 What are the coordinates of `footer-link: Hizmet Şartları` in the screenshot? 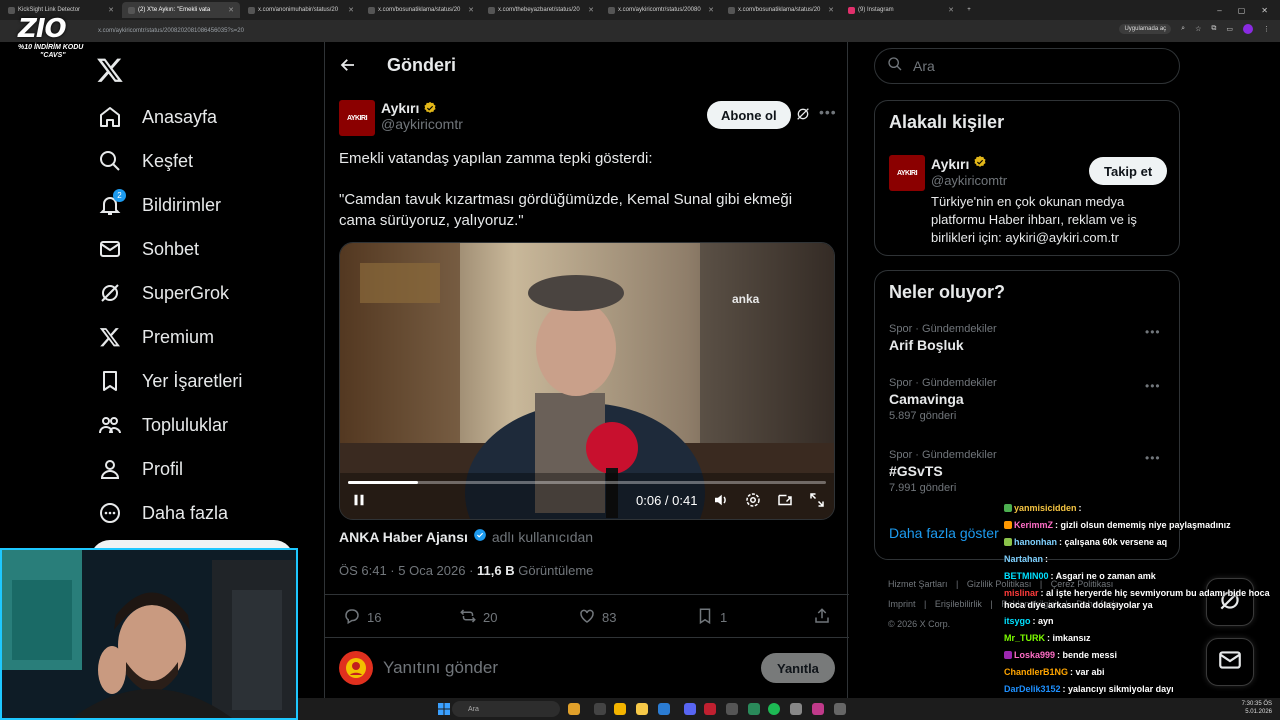 It's located at (918, 584).